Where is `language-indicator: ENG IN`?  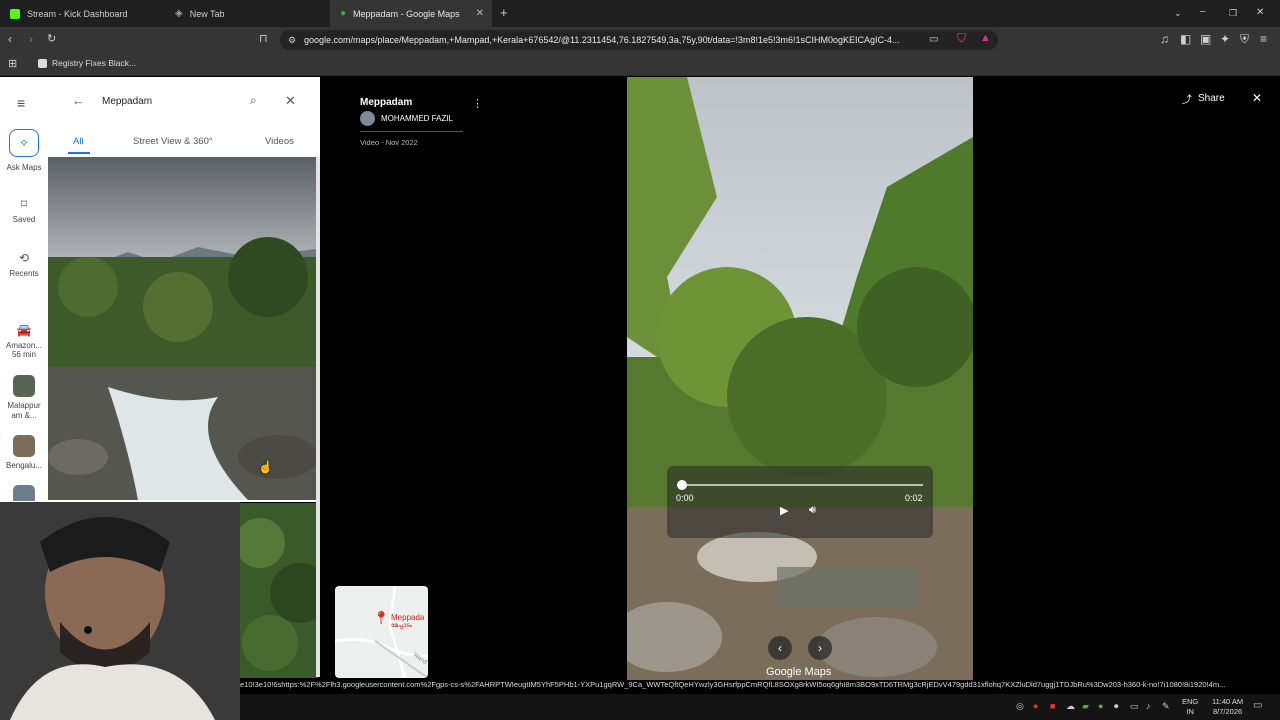
language-indicator: ENG IN is located at coordinates (1190, 707).